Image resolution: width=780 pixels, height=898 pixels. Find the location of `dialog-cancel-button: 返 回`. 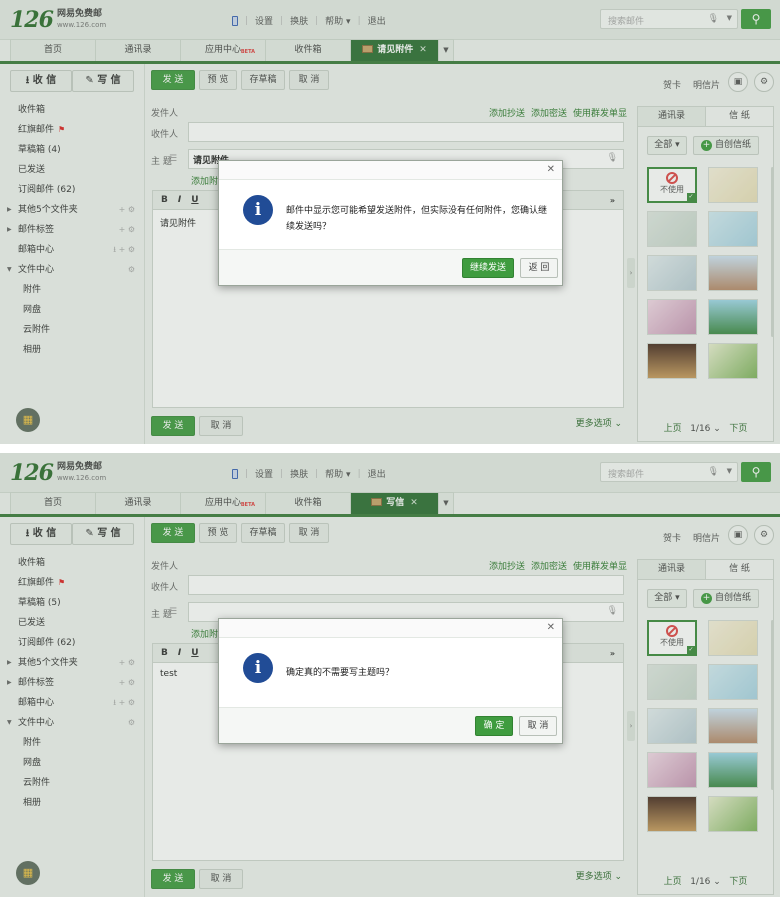

dialog-cancel-button: 返 回 is located at coordinates (539, 268).